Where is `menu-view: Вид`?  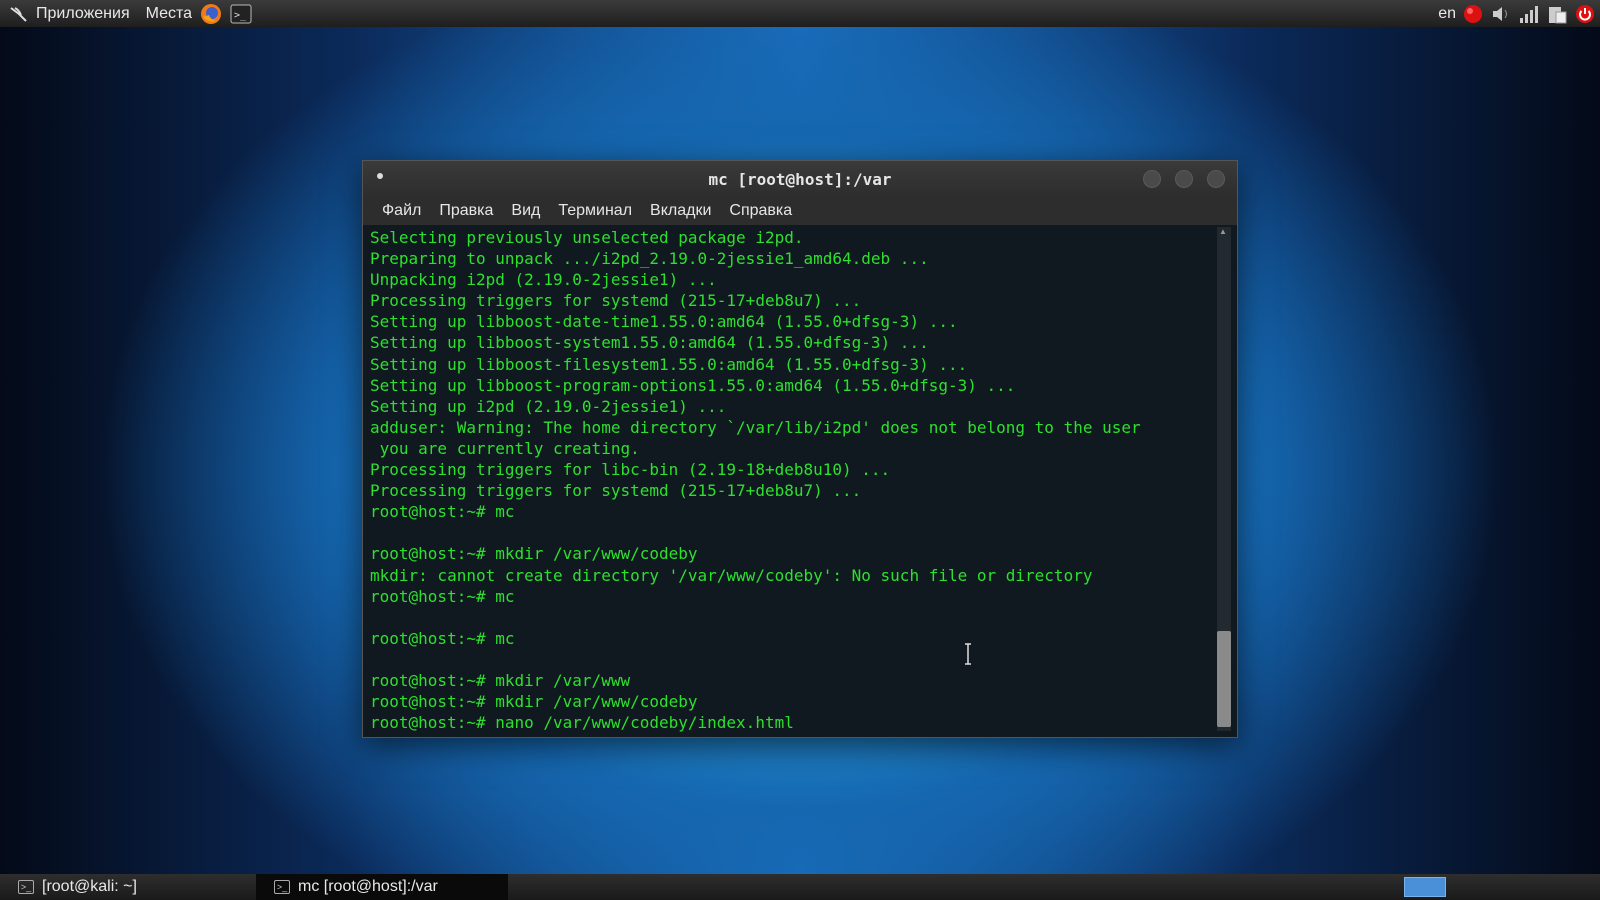 menu-view: Вид is located at coordinates (525, 211).